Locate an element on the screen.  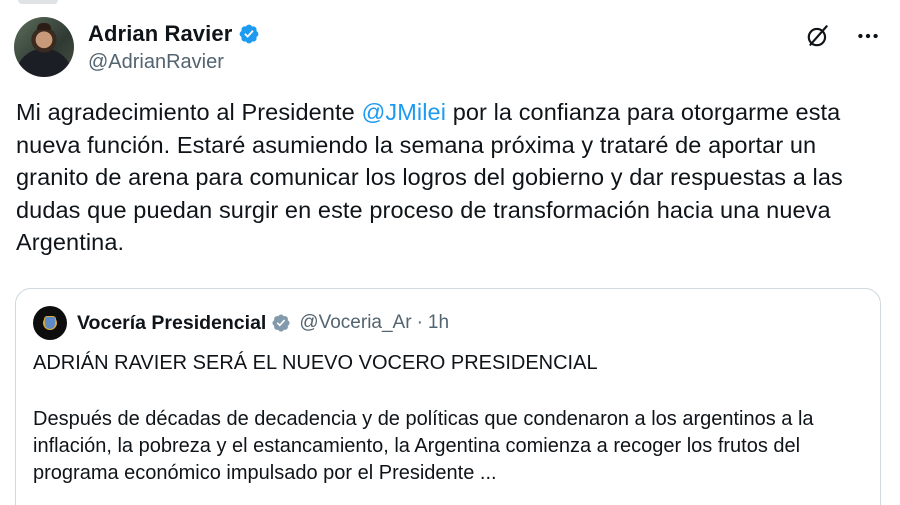
tweet-text-before: Mi agradecimiento al Presidente is located at coordinates (189, 112).